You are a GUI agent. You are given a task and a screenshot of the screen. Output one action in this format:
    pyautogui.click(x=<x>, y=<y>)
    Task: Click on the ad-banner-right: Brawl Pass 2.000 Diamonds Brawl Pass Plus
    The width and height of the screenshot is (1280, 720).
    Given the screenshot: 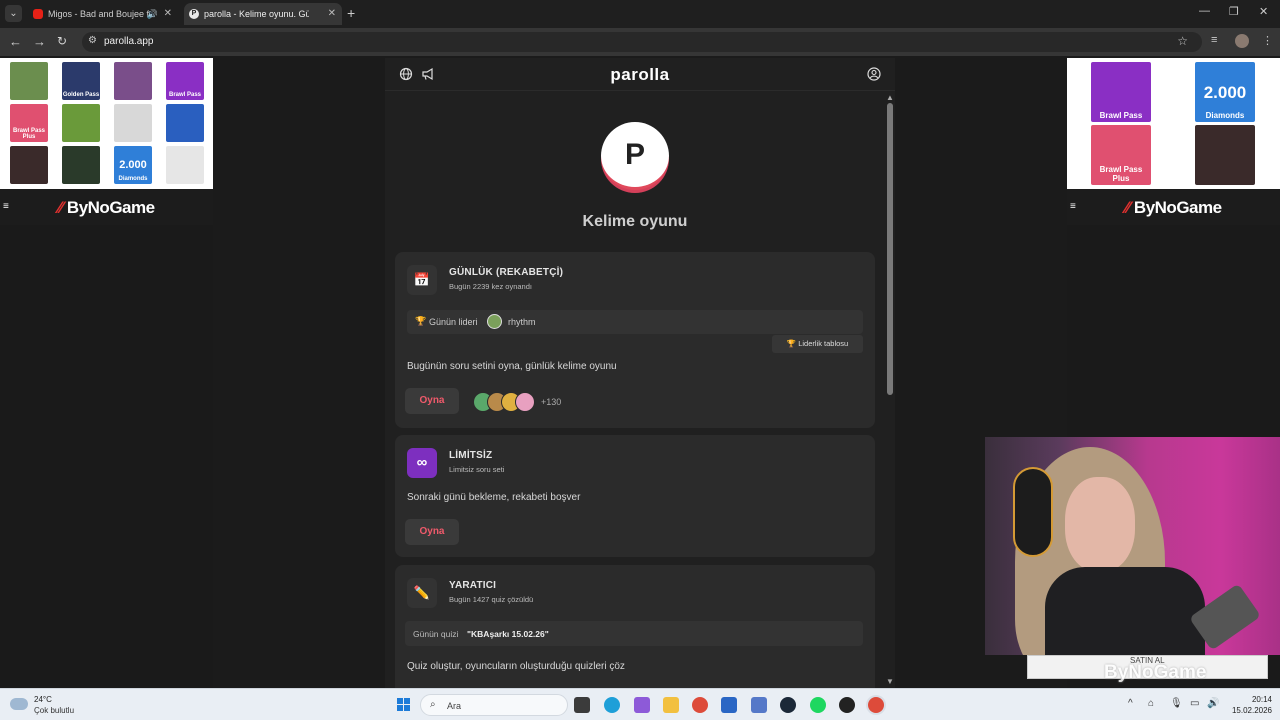 What is the action you would take?
    pyautogui.click(x=1173, y=123)
    